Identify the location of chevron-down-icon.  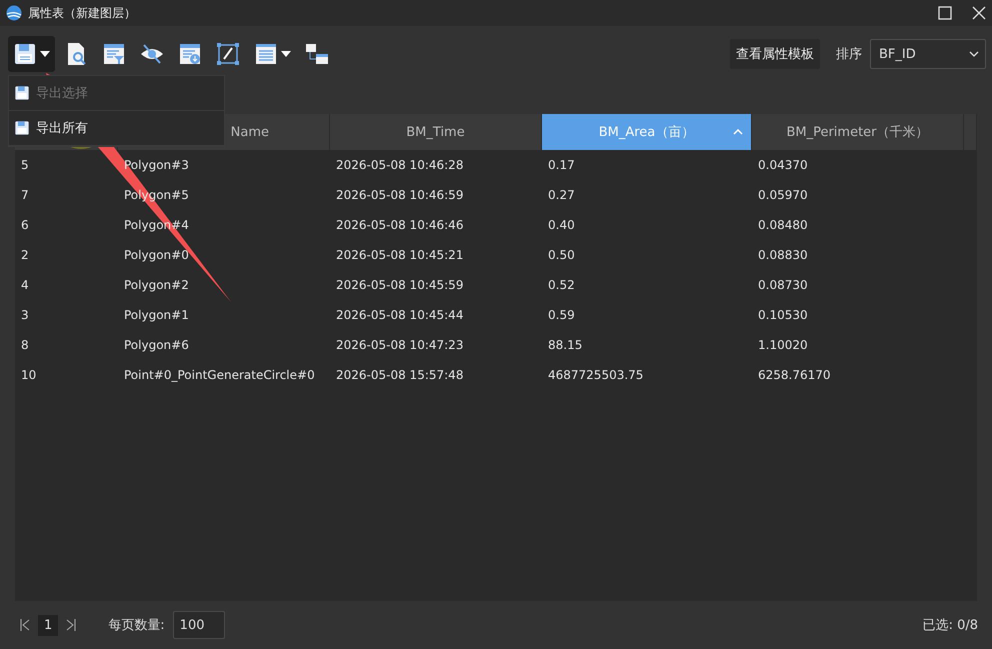
(974, 54).